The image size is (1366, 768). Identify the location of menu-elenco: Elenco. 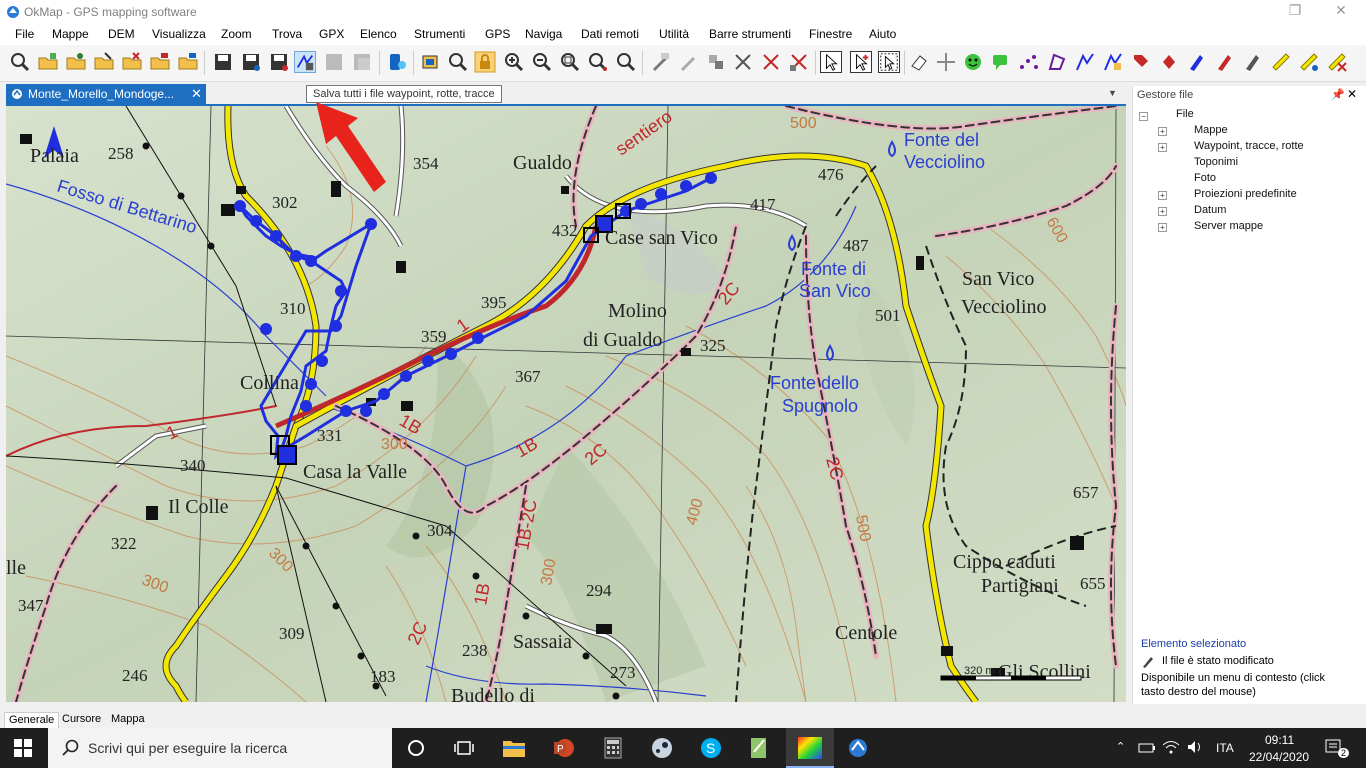
(378, 34).